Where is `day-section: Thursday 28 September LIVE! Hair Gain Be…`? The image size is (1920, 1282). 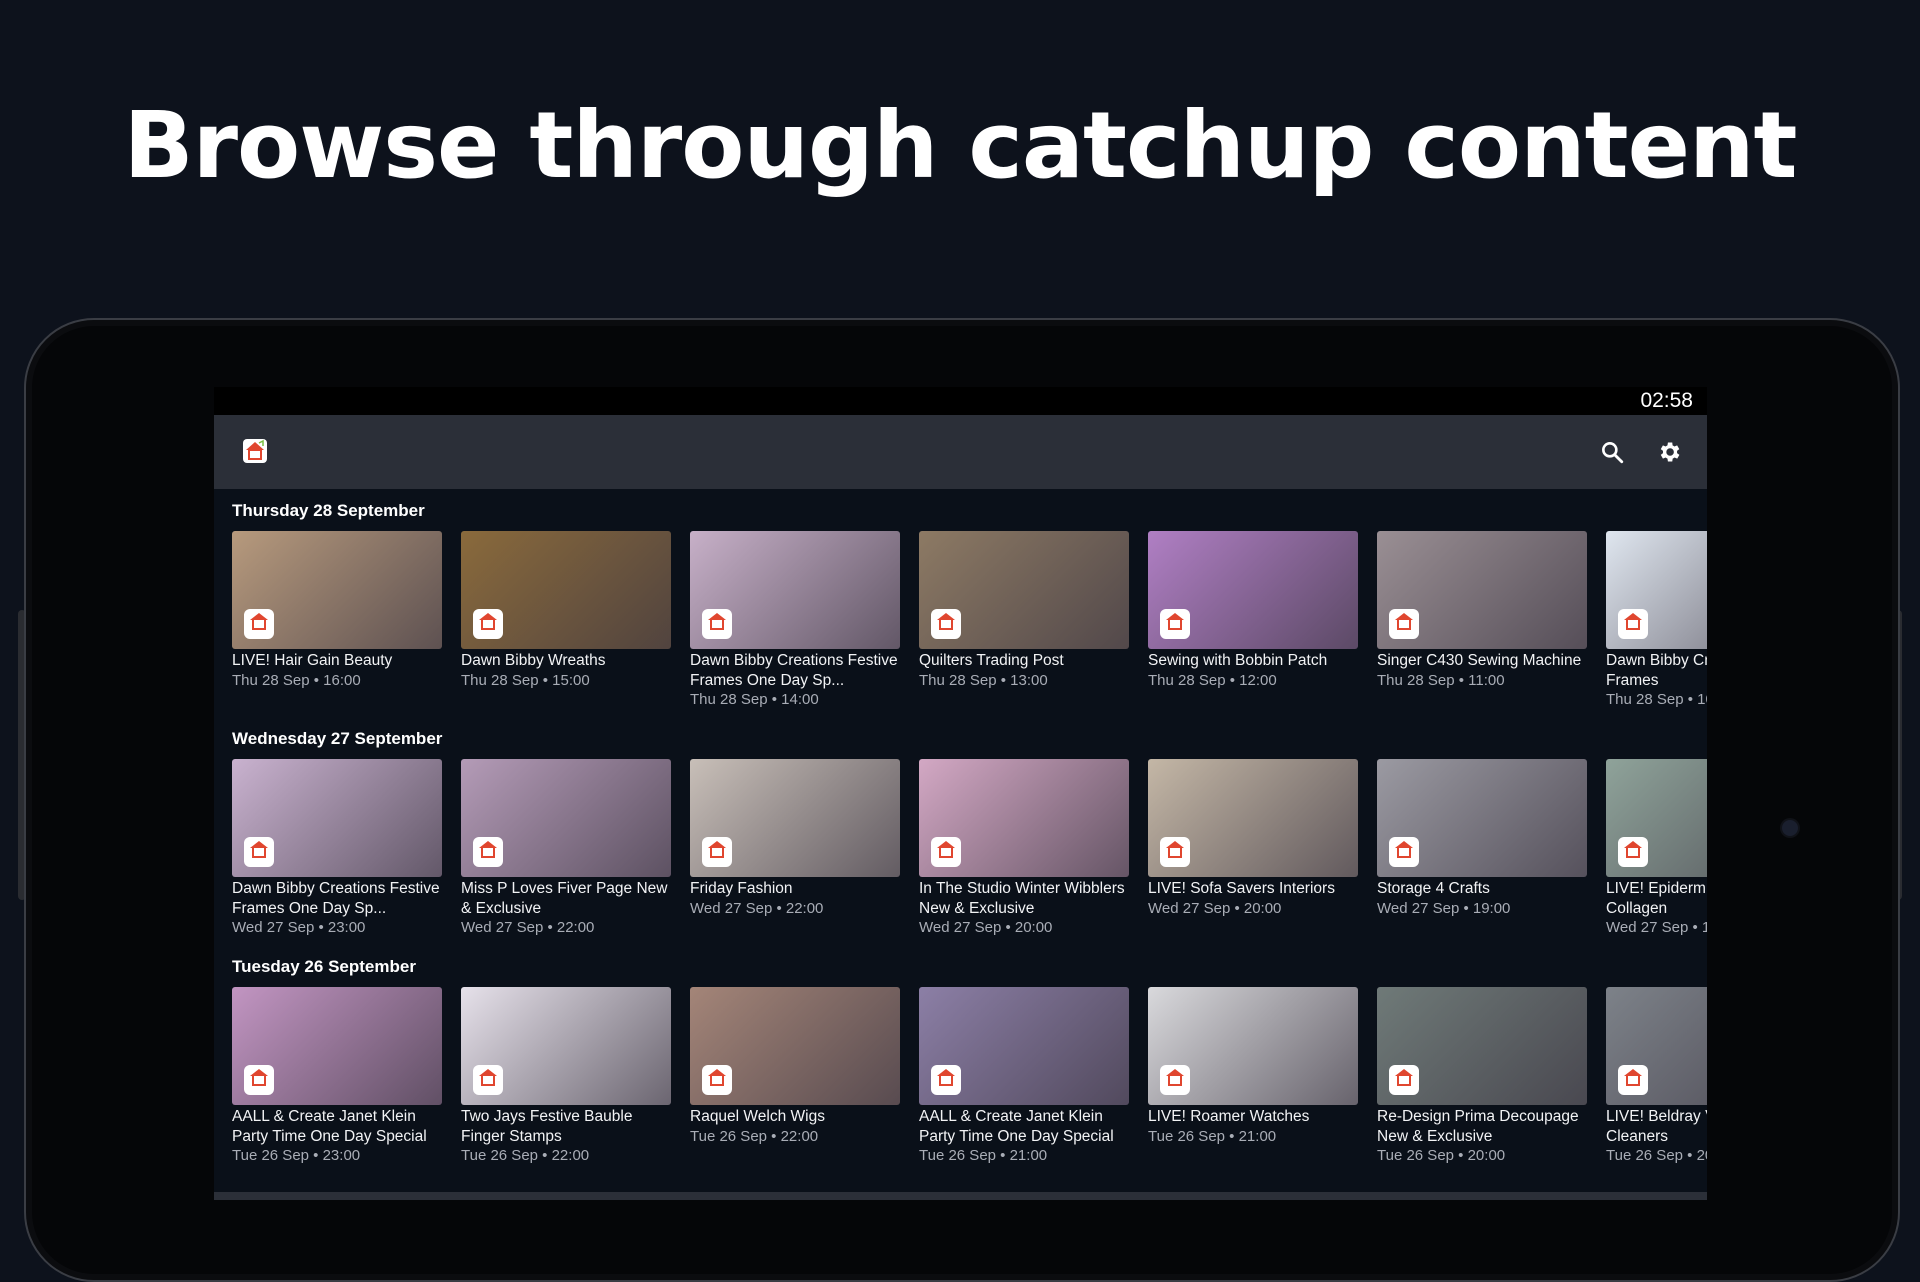 day-section: Thursday 28 September LIVE! Hair Gain Be… is located at coordinates (969, 599).